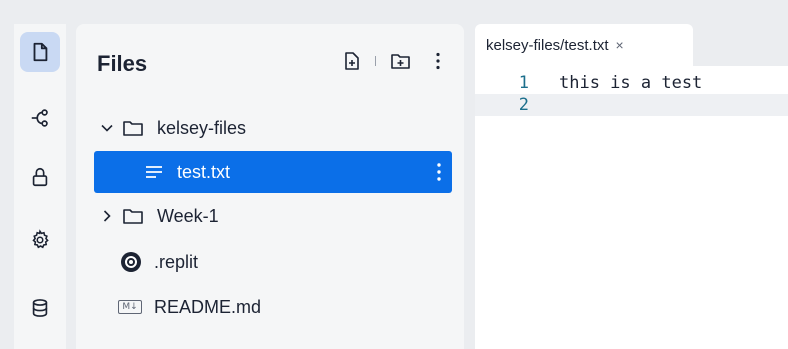 The image size is (788, 349). I want to click on close-tab-icon: ×, so click(620, 45).